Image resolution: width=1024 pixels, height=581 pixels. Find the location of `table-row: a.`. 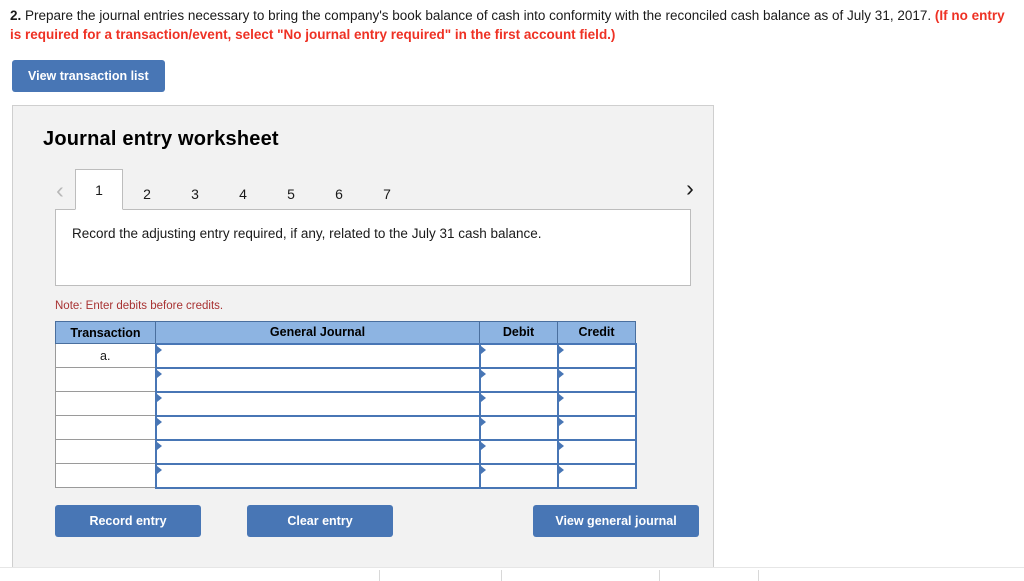

table-row: a. is located at coordinates (346, 355).